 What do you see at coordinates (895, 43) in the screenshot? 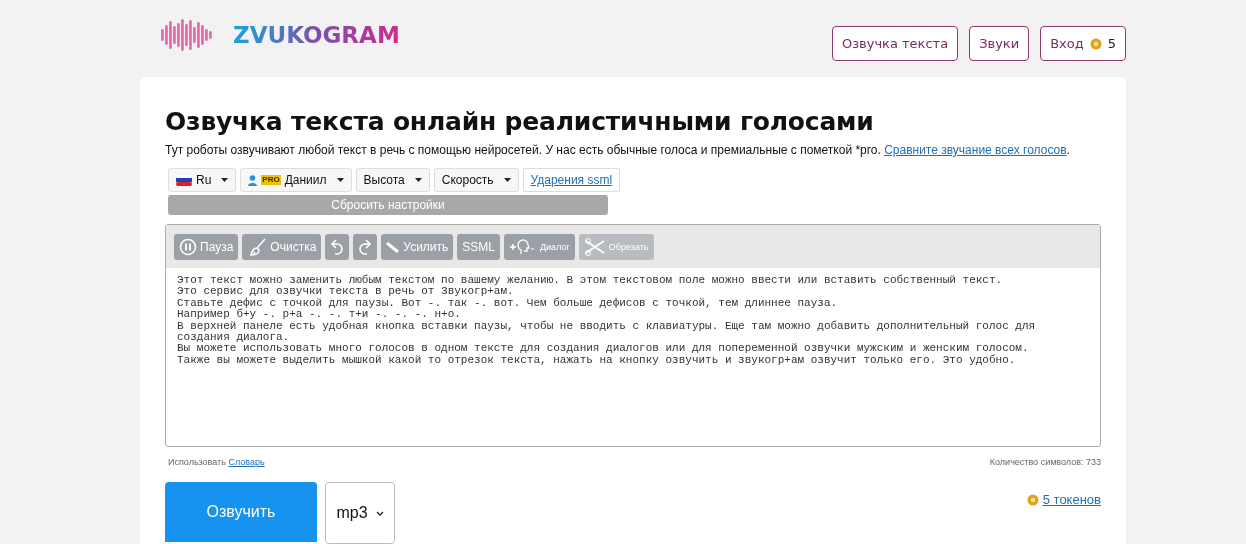
I see `nav-button: Озвучка текста` at bounding box center [895, 43].